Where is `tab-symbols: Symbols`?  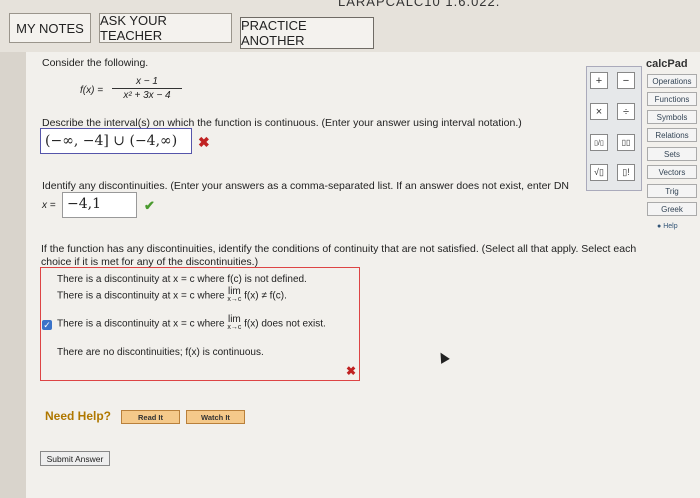
tab-symbols: Symbols is located at coordinates (672, 117).